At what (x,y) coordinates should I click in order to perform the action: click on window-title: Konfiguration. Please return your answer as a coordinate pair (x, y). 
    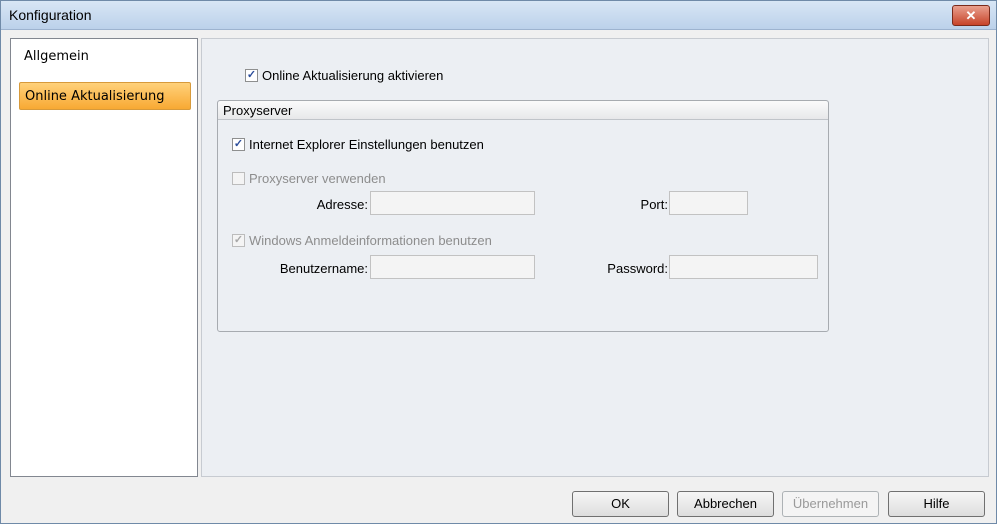
    Looking at the image, I should click on (50, 15).